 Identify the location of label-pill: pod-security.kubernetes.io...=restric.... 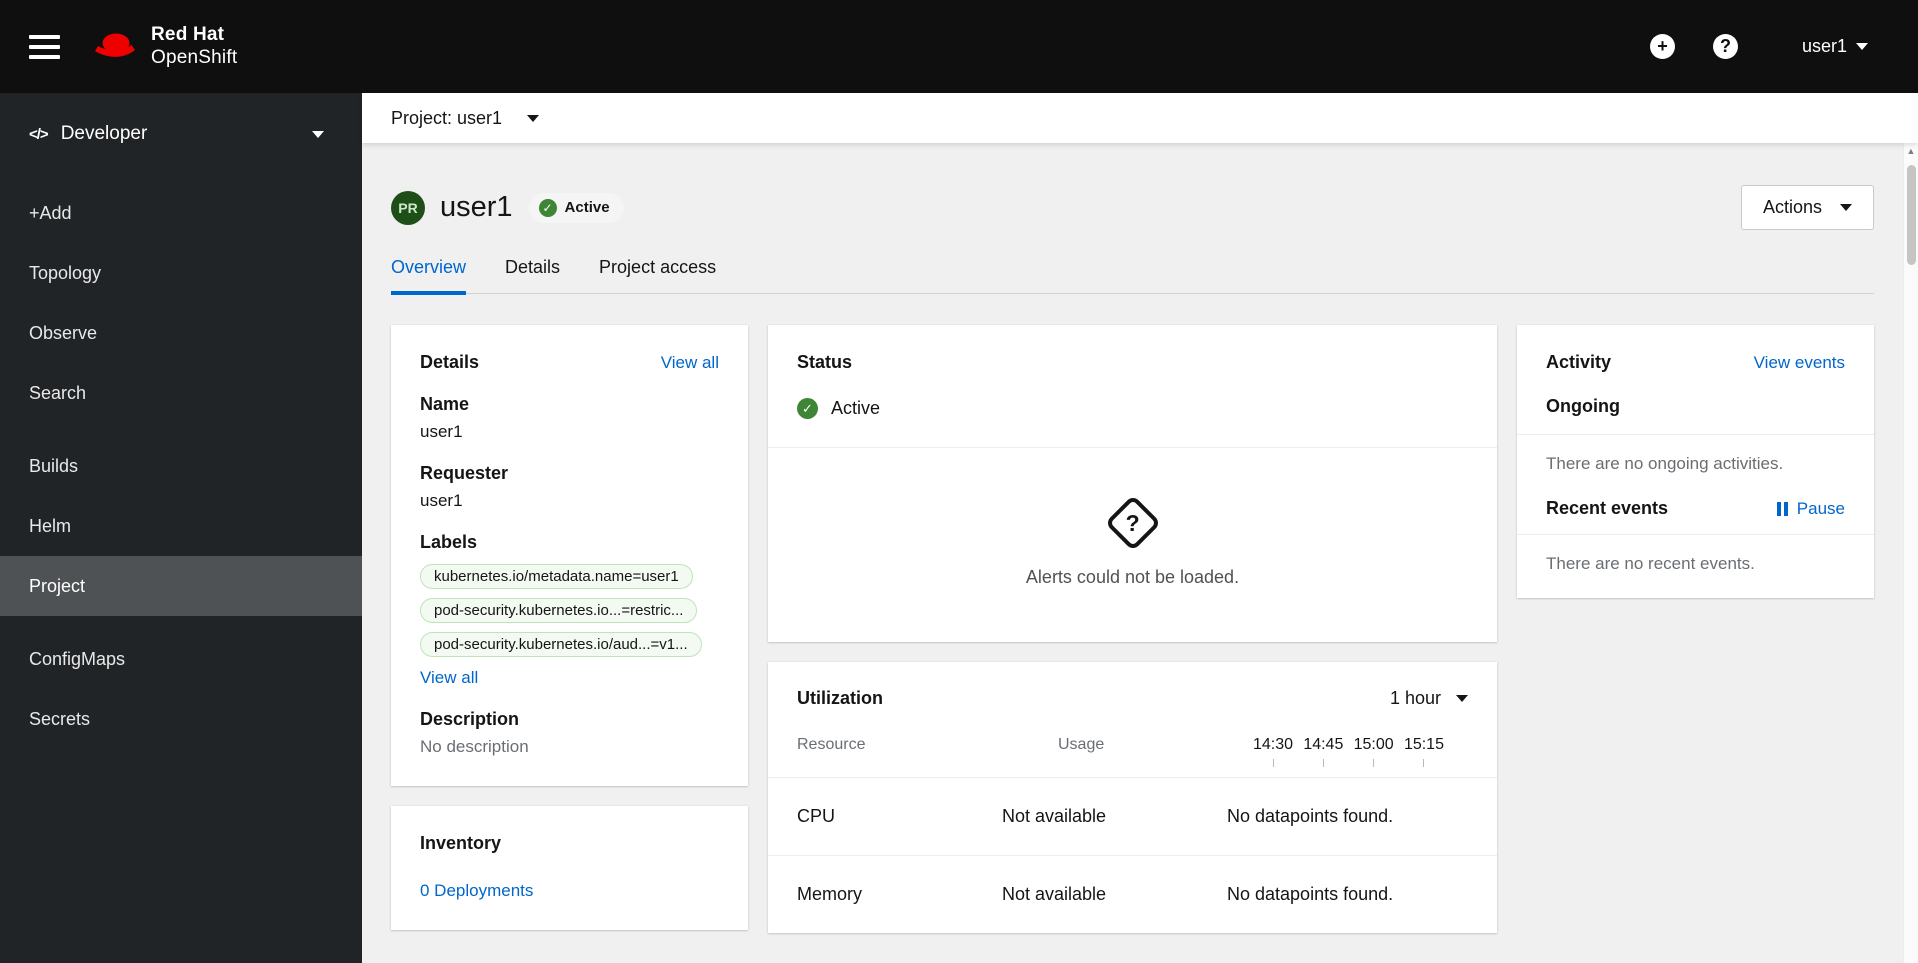
(559, 610).